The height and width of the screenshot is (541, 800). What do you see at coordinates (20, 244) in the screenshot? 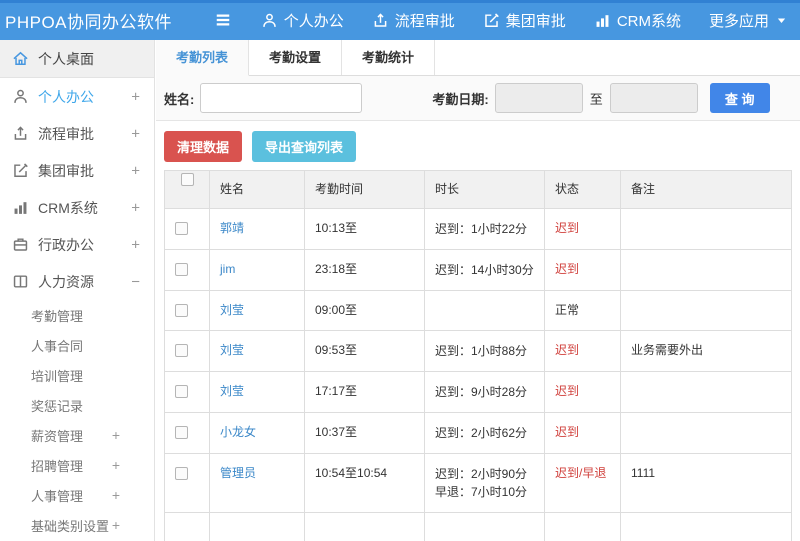
I see `briefcase-icon` at bounding box center [20, 244].